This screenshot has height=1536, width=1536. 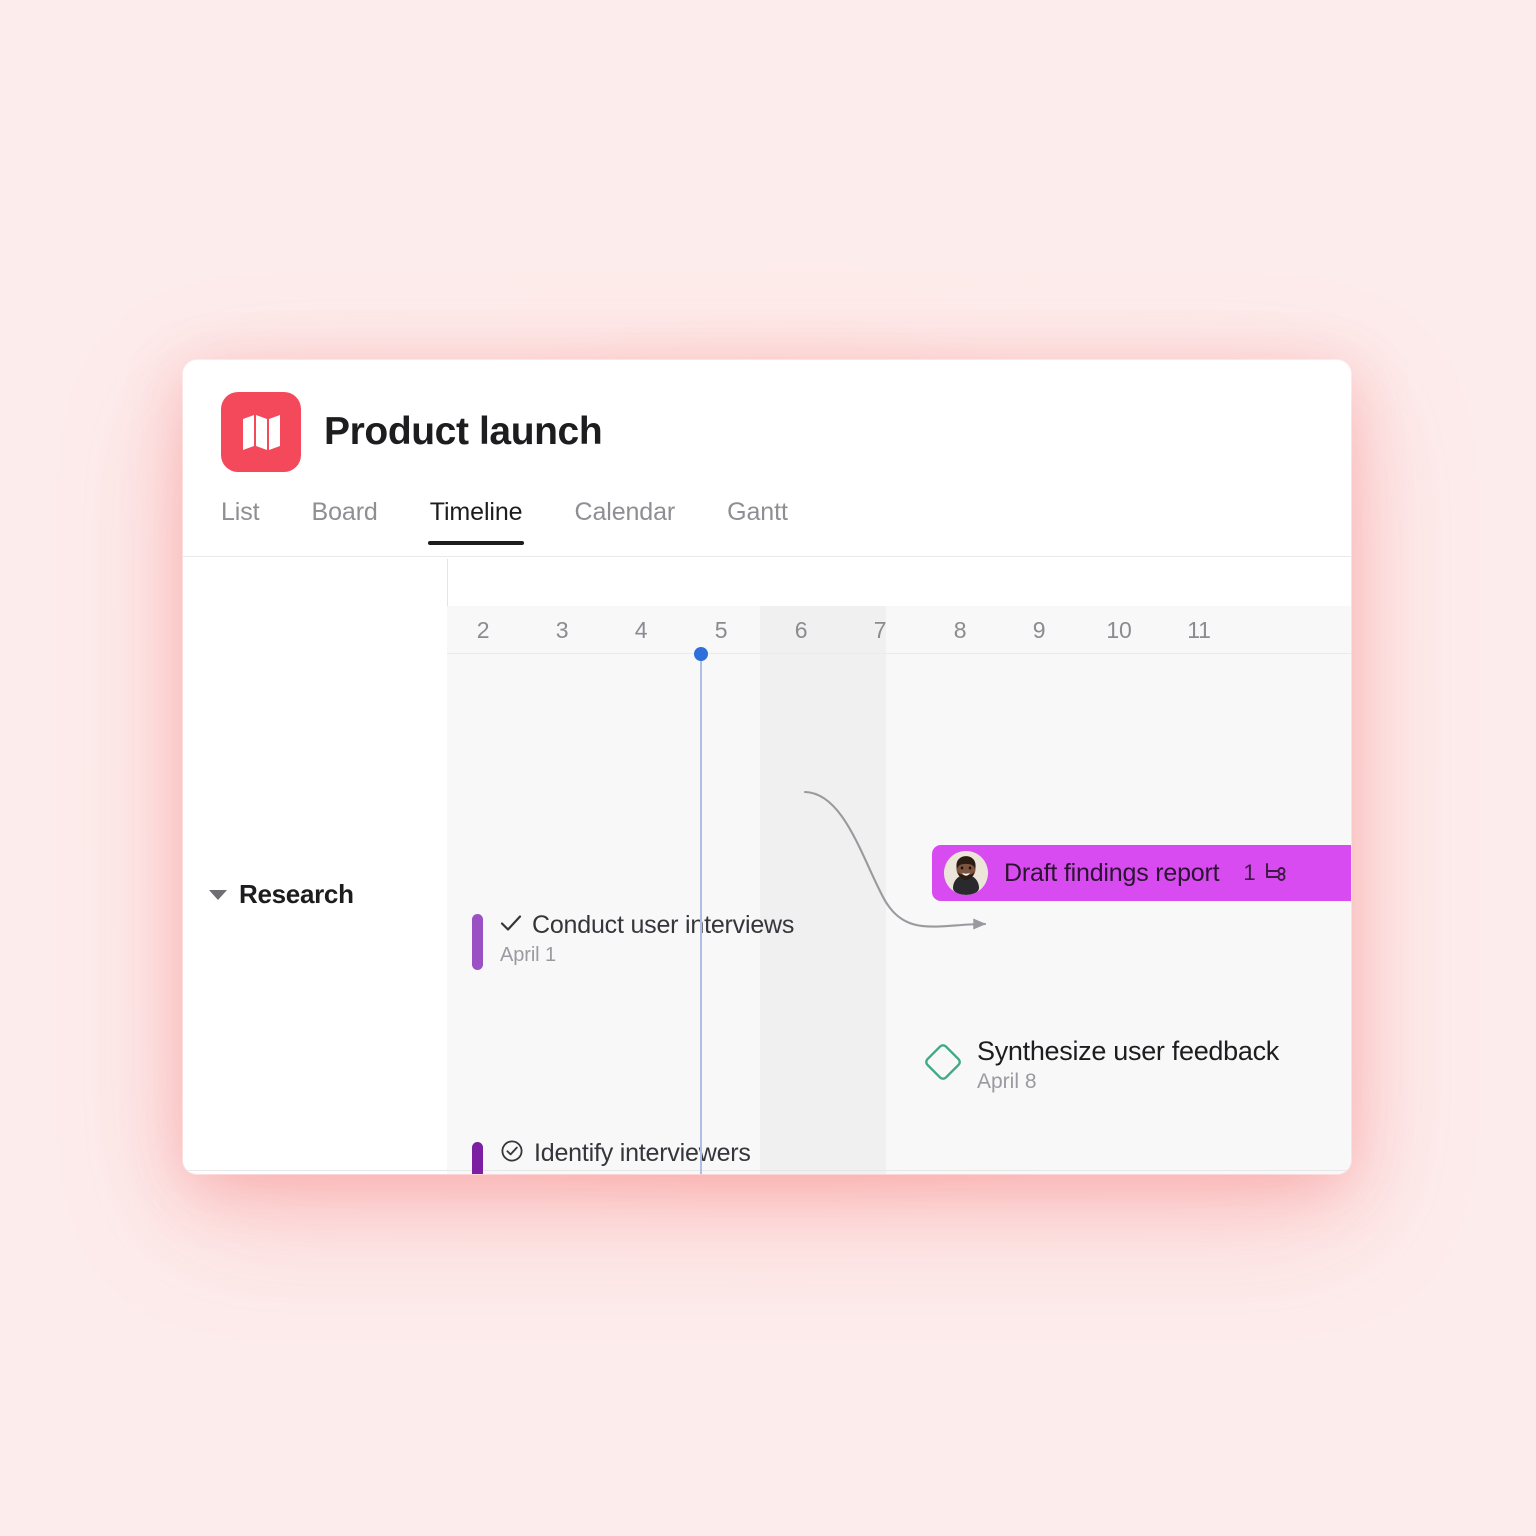 I want to click on tab-calendar: Calendar, so click(x=624, y=518).